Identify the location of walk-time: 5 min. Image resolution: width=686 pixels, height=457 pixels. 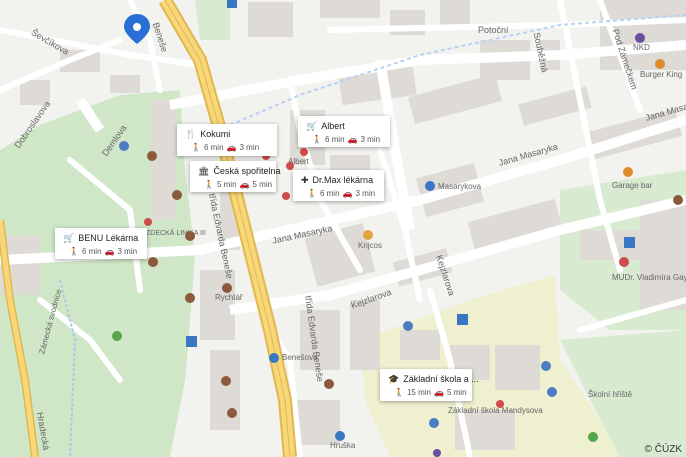
(226, 184).